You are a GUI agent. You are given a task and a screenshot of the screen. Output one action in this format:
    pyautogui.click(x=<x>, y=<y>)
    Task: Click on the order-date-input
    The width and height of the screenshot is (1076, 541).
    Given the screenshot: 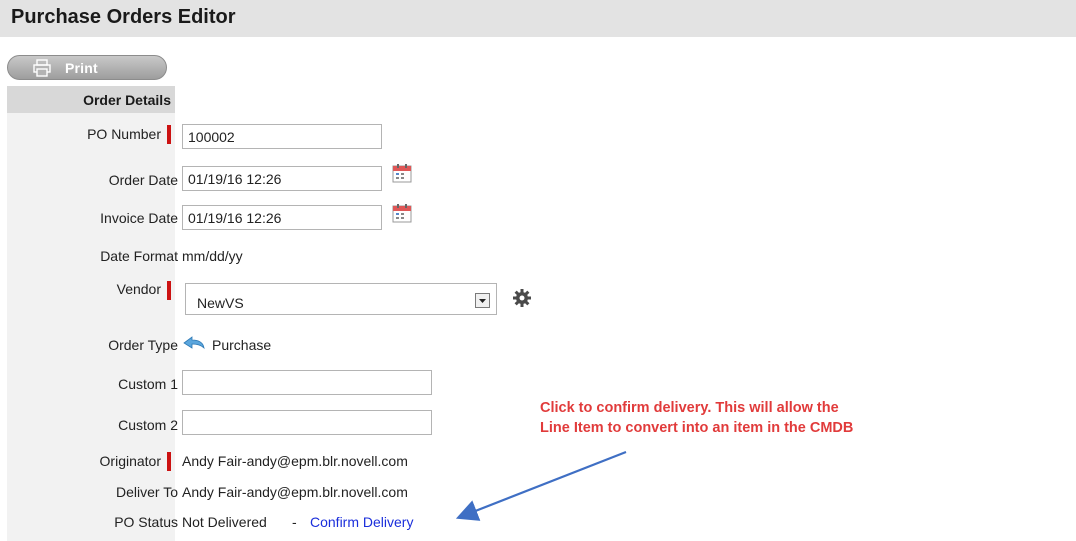 What is the action you would take?
    pyautogui.click(x=282, y=178)
    